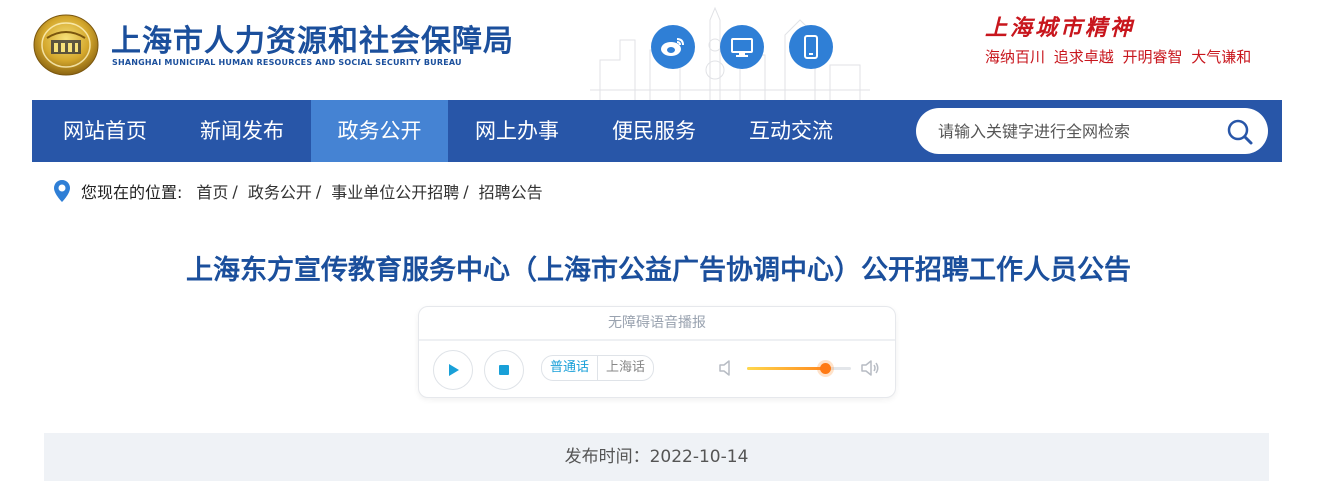 The height and width of the screenshot is (503, 1317). I want to click on city-spirit-title: 上海城市精神, so click(1060, 28).